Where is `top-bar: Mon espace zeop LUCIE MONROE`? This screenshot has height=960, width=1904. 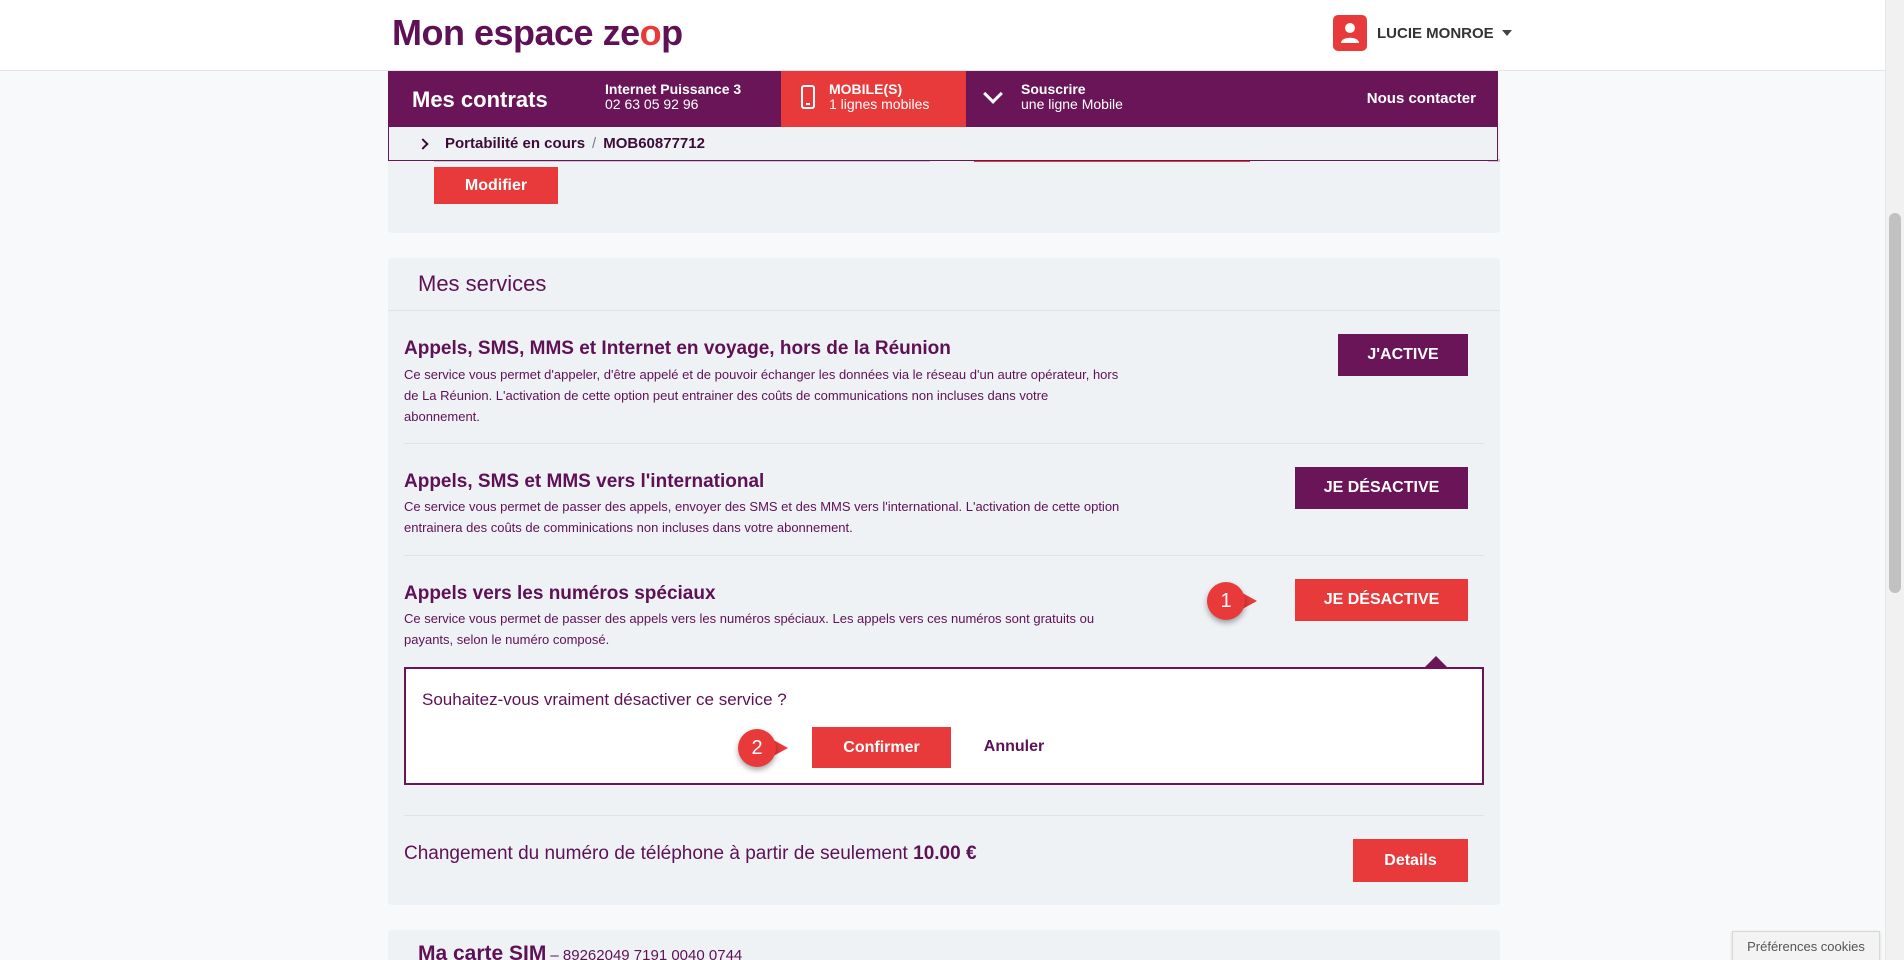
top-bar: Mon espace zeop LUCIE MONROE is located at coordinates (942, 35).